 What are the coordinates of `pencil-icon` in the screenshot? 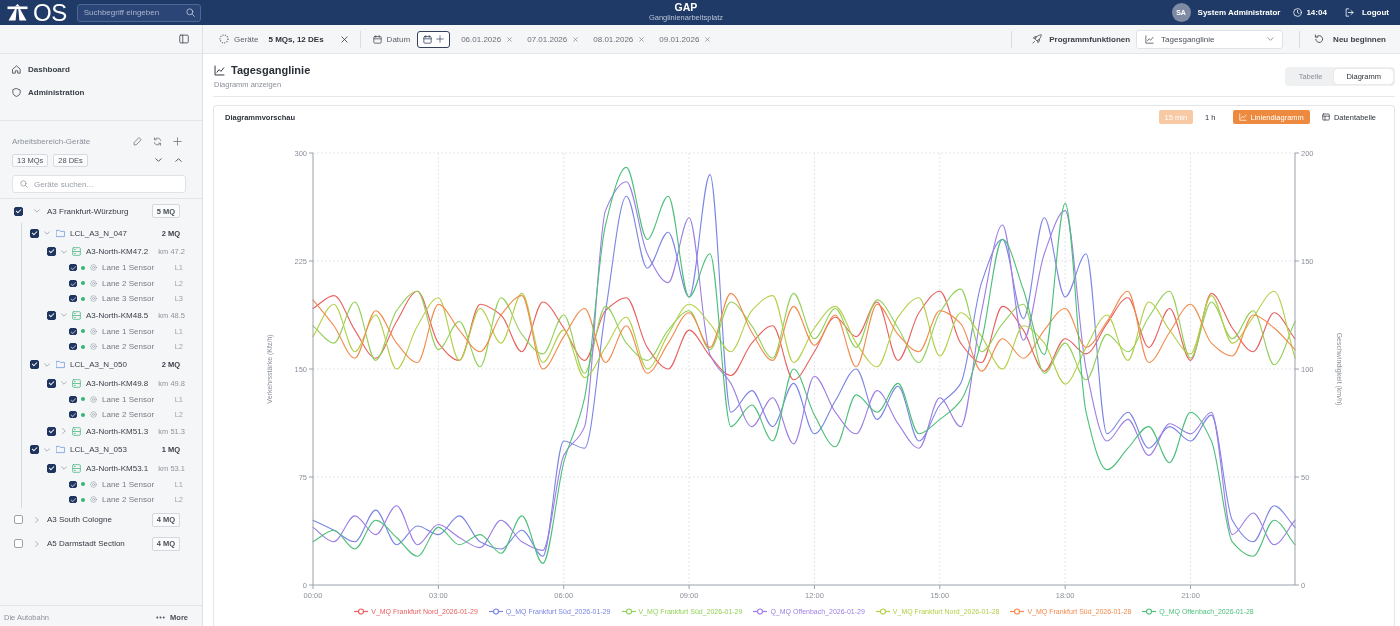 It's located at (137, 141).